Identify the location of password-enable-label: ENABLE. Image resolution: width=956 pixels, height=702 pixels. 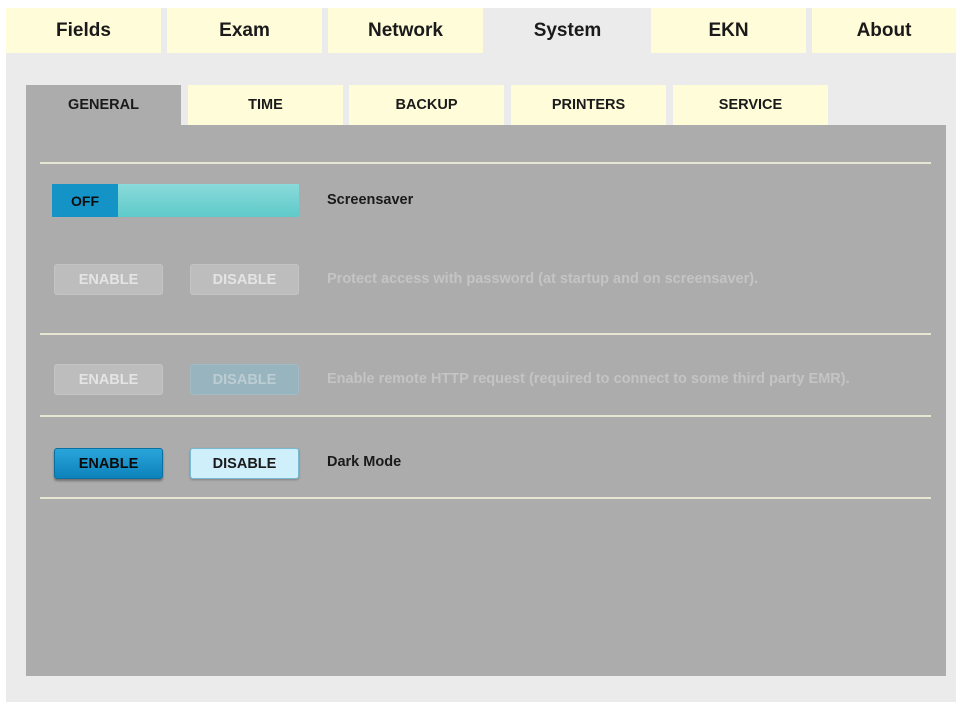
(108, 279).